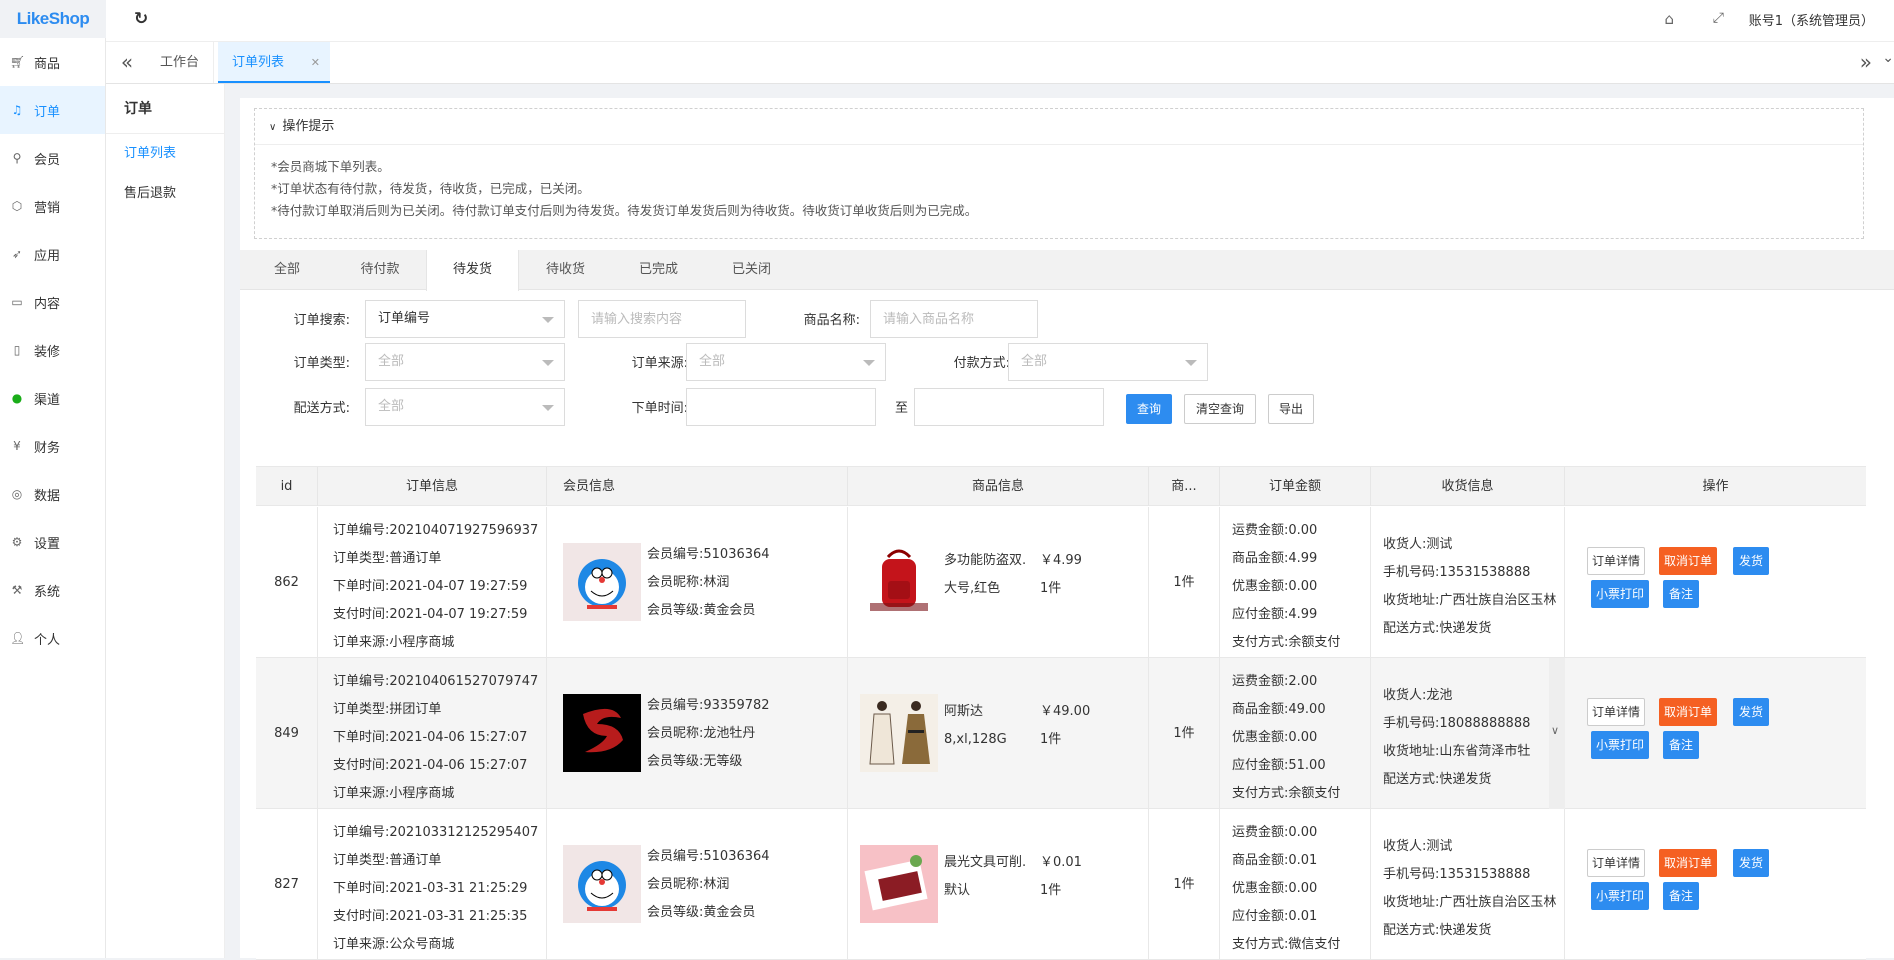  I want to click on member-level: 会员等级:黄金会员, so click(701, 610).